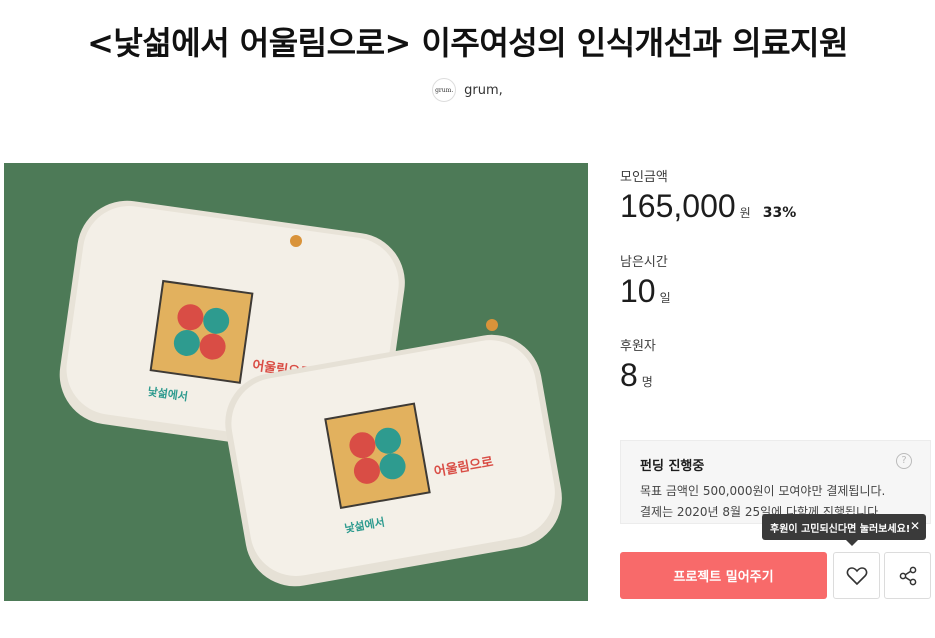 This screenshot has width=935, height=638. What do you see at coordinates (467, 43) in the screenshot?
I see `project-title: <낯섦에서 어울림으로> 이주여성의 인식개선과 의료지원` at bounding box center [467, 43].